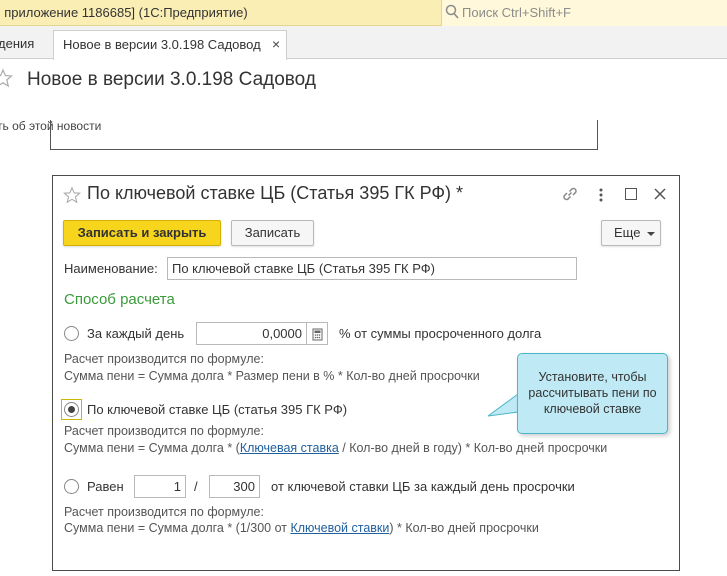  What do you see at coordinates (651, 234) in the screenshot?
I see `chevron-down-icon` at bounding box center [651, 234].